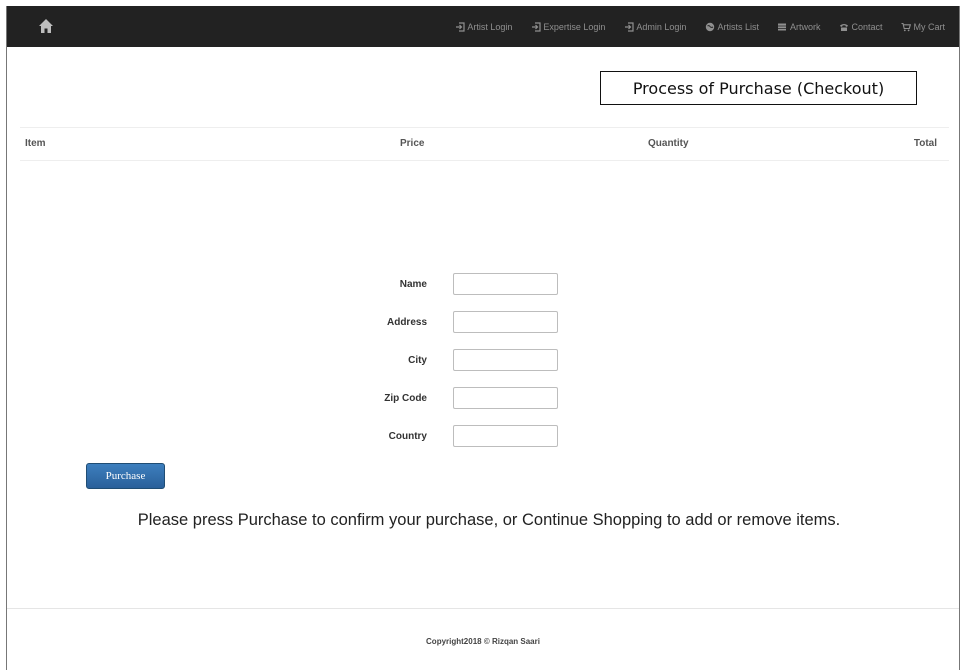 This screenshot has width=964, height=670. I want to click on copyright-text: Copyright2018 © Rizqan Saari, so click(483, 641).